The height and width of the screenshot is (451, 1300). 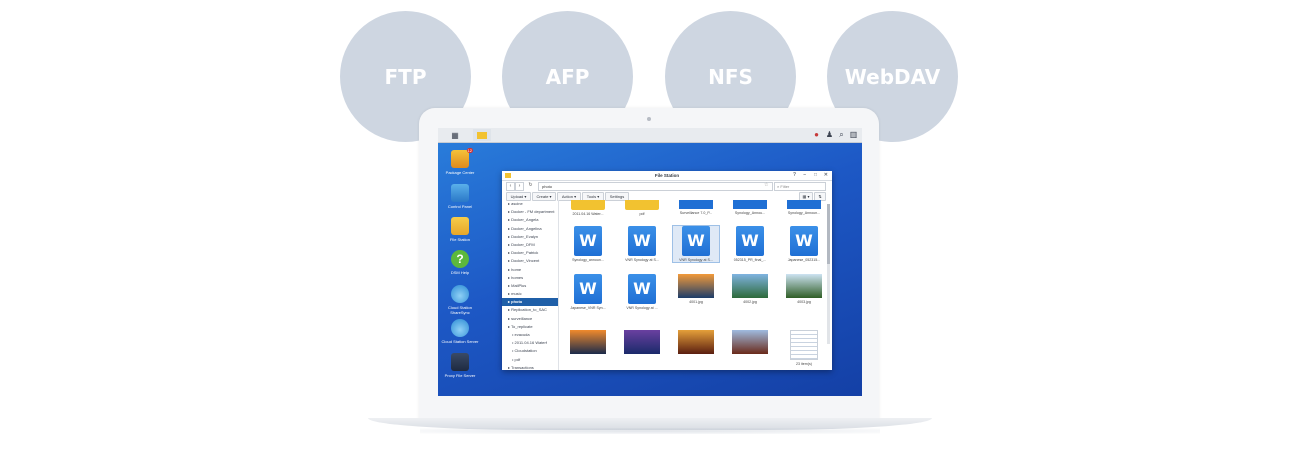 What do you see at coordinates (460, 328) in the screenshot?
I see `cloud-server-icon` at bounding box center [460, 328].